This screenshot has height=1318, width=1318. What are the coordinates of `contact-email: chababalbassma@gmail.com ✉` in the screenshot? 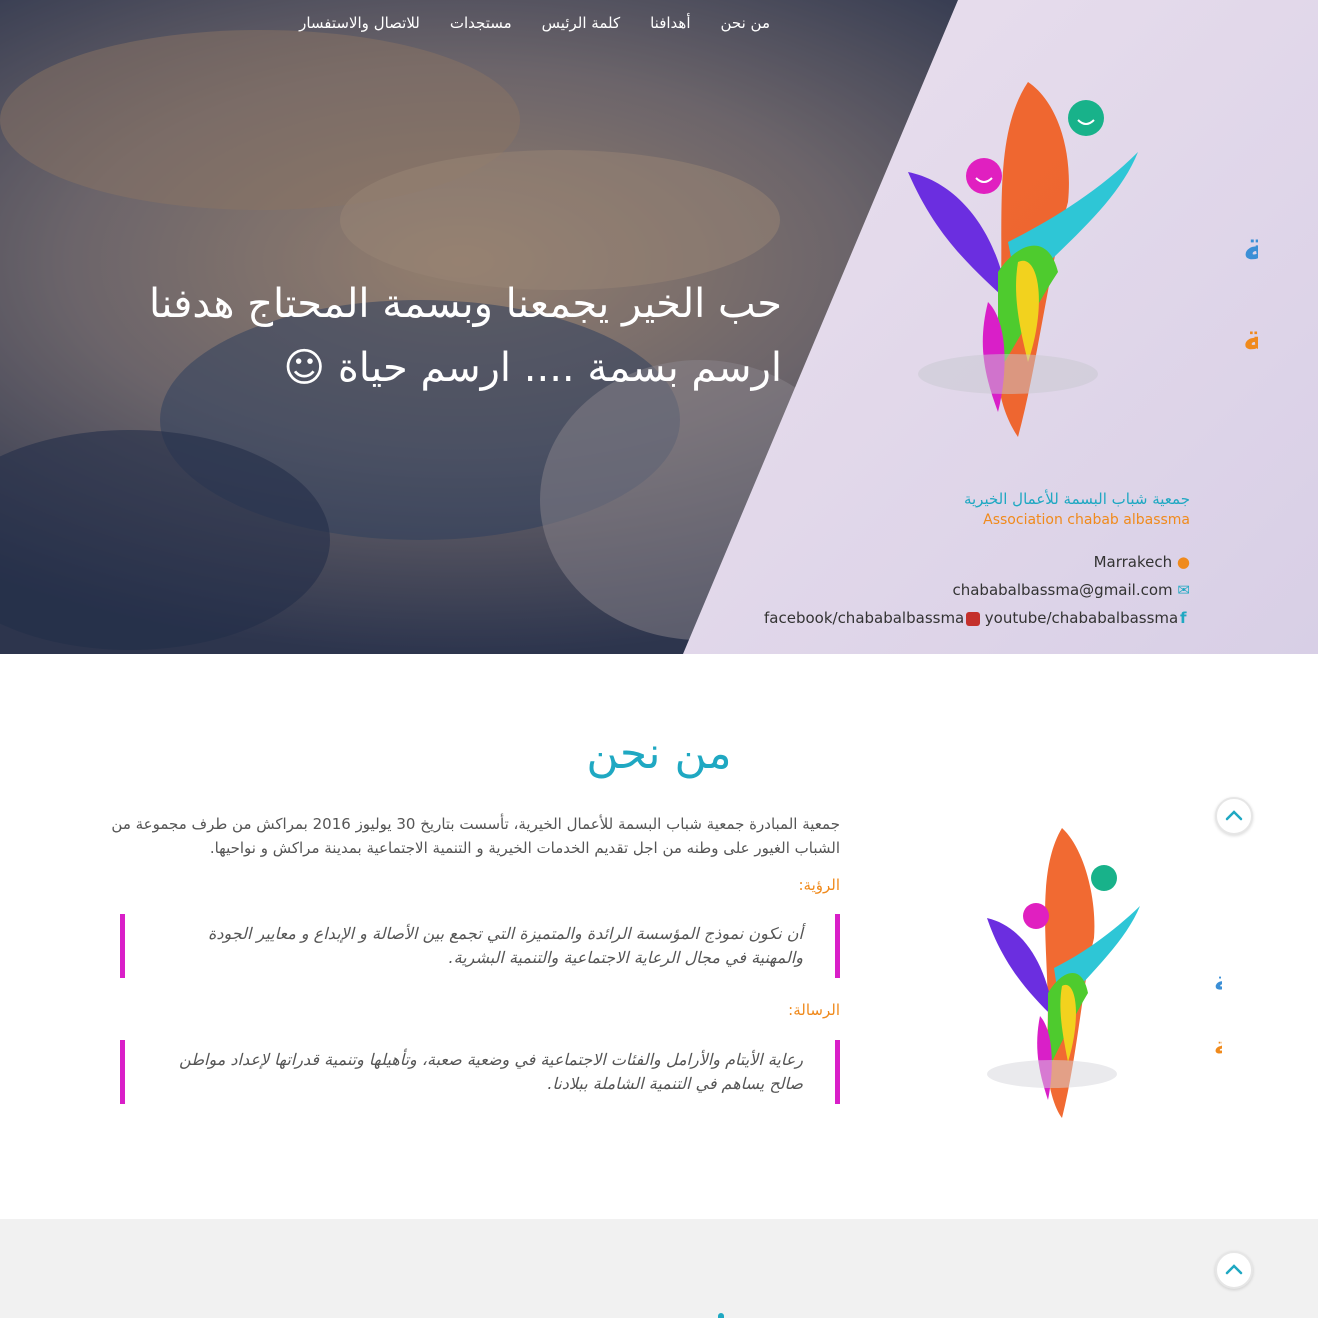 It's located at (1071, 590).